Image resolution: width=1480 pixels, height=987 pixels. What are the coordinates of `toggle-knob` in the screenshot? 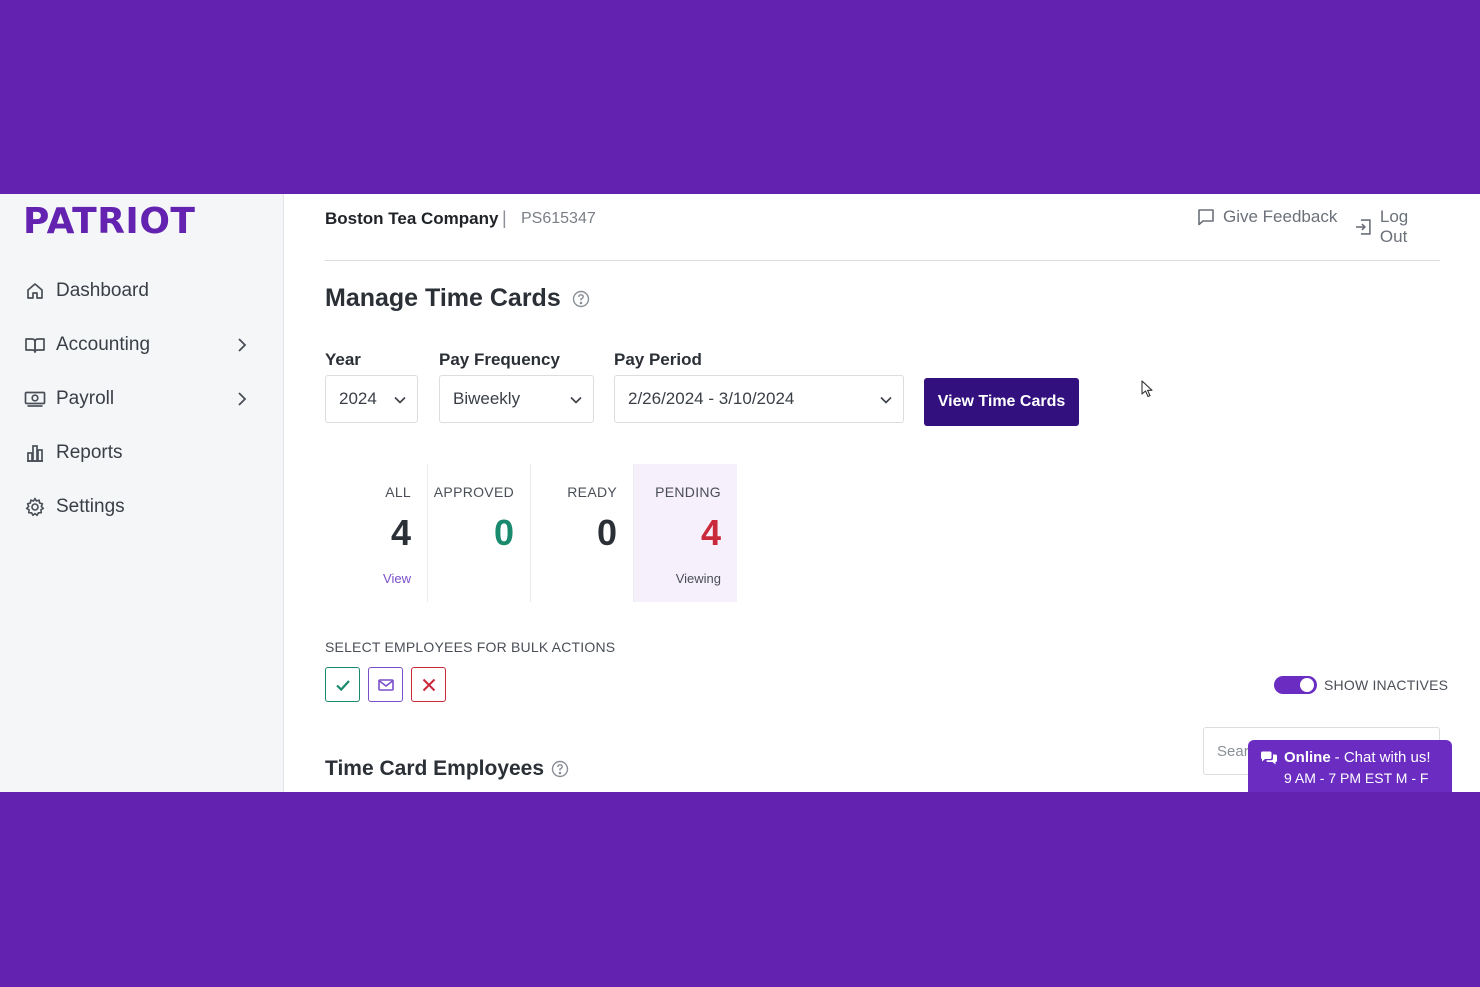 It's located at (1307, 685).